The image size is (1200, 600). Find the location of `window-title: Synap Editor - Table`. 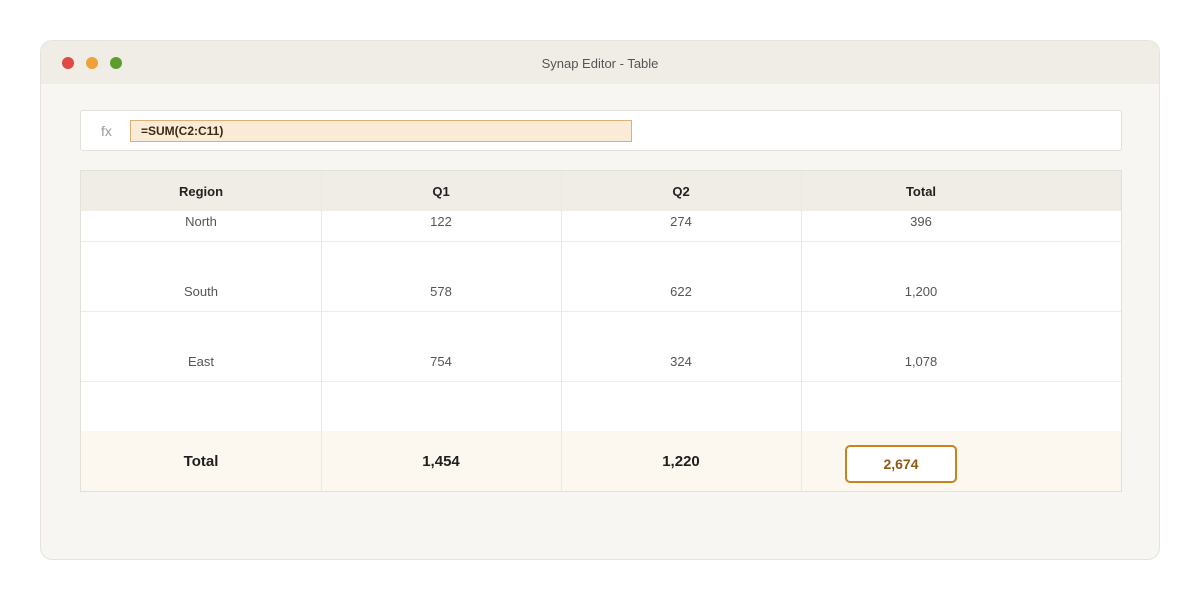

window-title: Synap Editor - Table is located at coordinates (600, 63).